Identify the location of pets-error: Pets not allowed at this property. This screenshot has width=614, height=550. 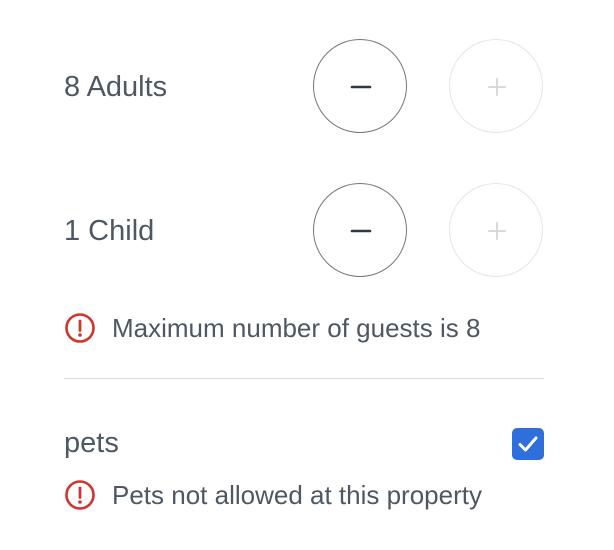
(273, 495).